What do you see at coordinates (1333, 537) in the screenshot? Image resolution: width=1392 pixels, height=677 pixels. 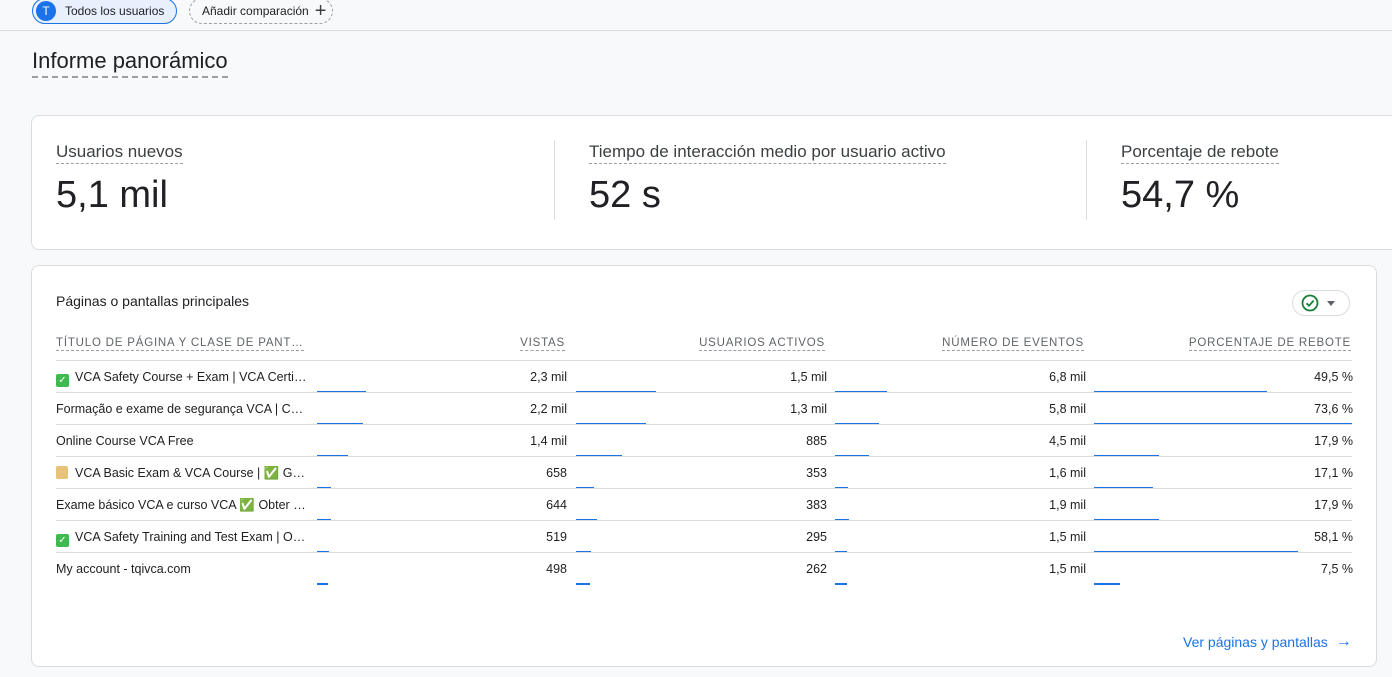 I see `cell-bounce: 58,1 %` at bounding box center [1333, 537].